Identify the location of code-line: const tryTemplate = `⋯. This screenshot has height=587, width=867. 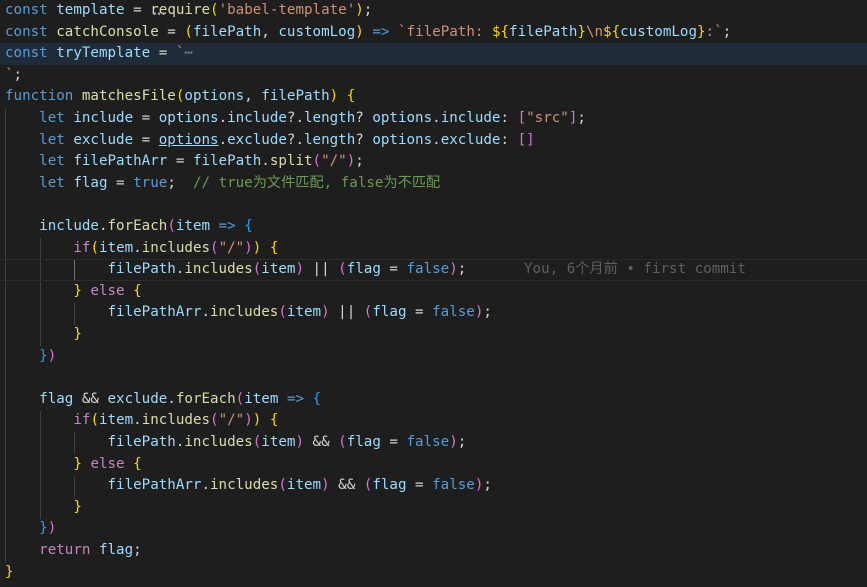
(433, 54).